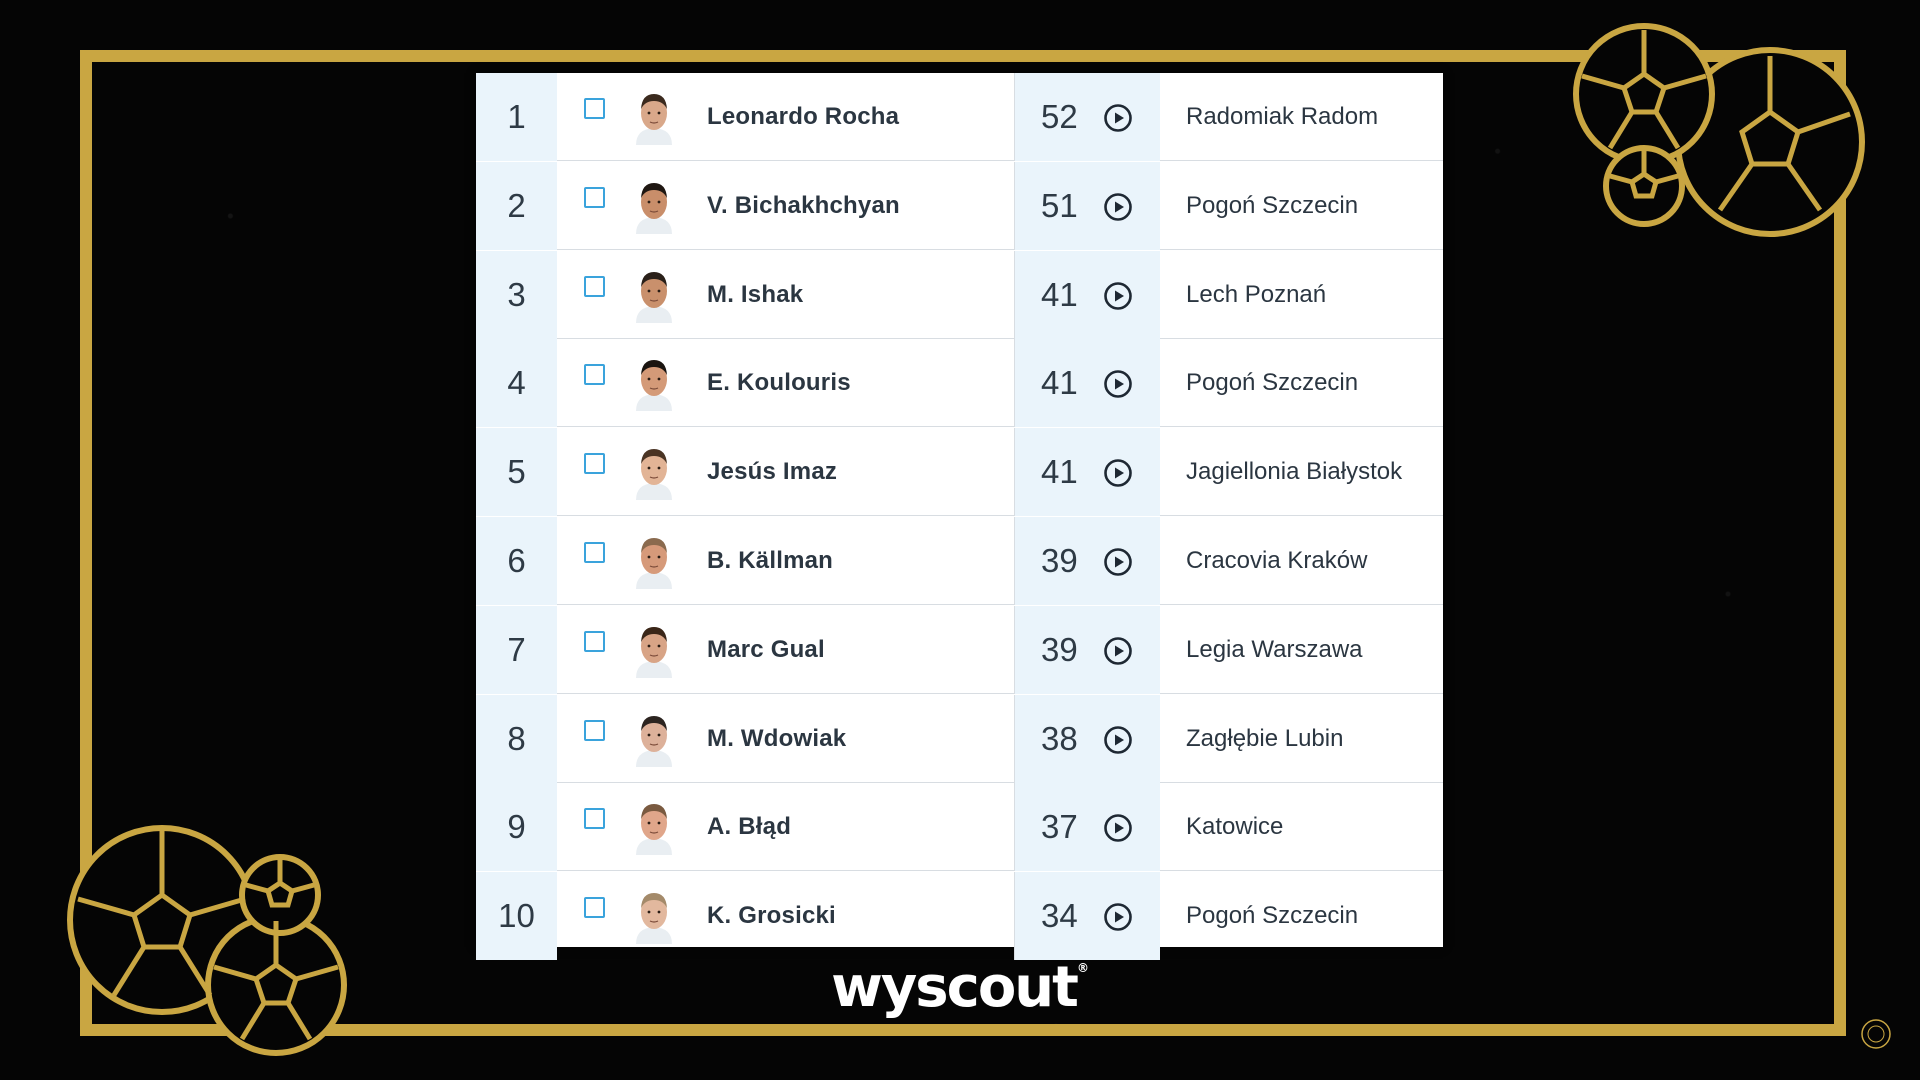  What do you see at coordinates (955, 987) in the screenshot?
I see `brand-name: wyscout` at bounding box center [955, 987].